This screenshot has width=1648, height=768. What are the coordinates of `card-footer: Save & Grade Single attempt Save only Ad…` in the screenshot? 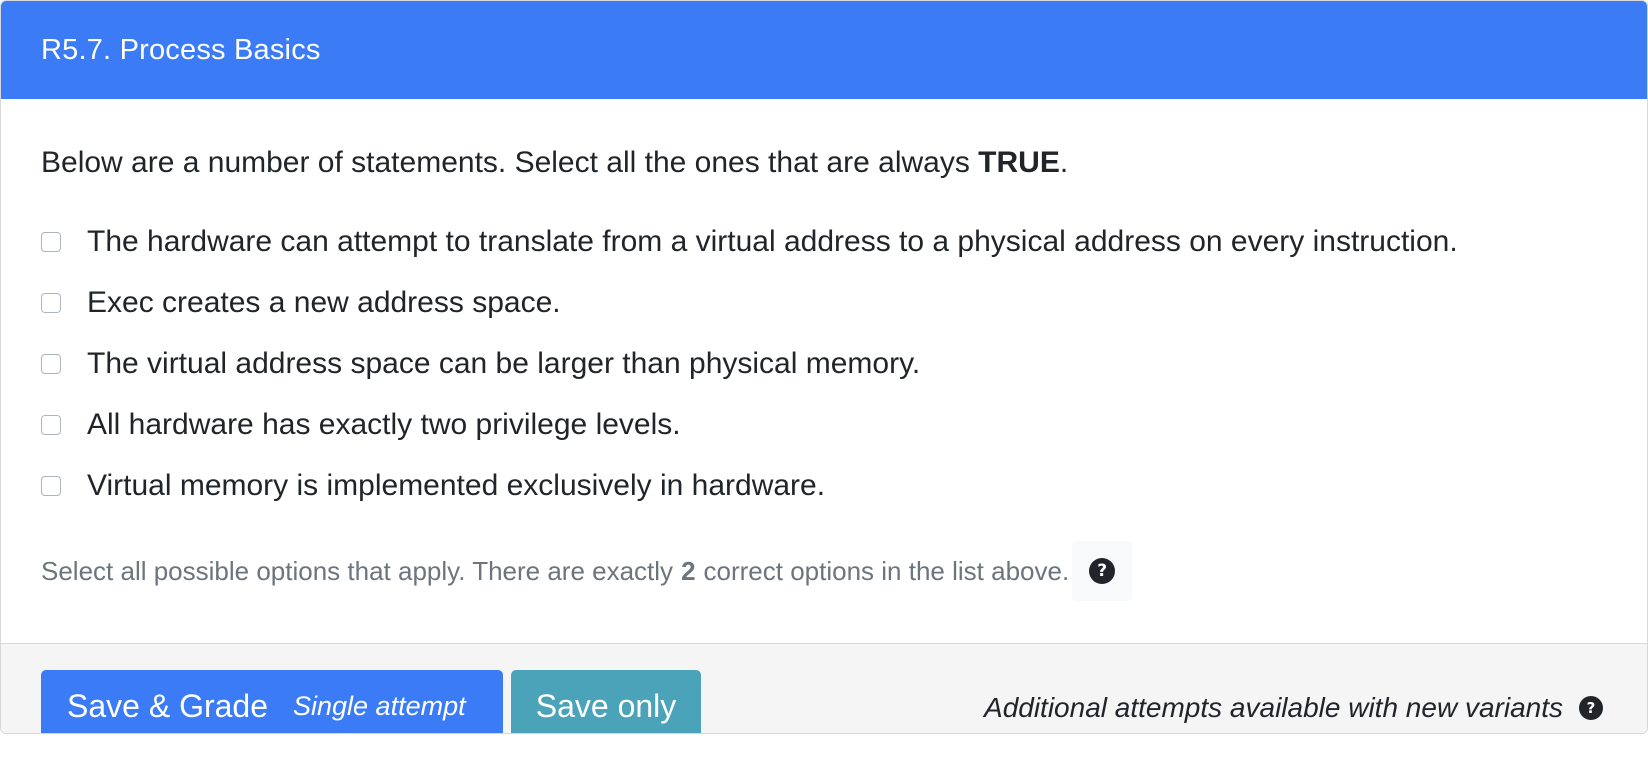 It's located at (824, 688).